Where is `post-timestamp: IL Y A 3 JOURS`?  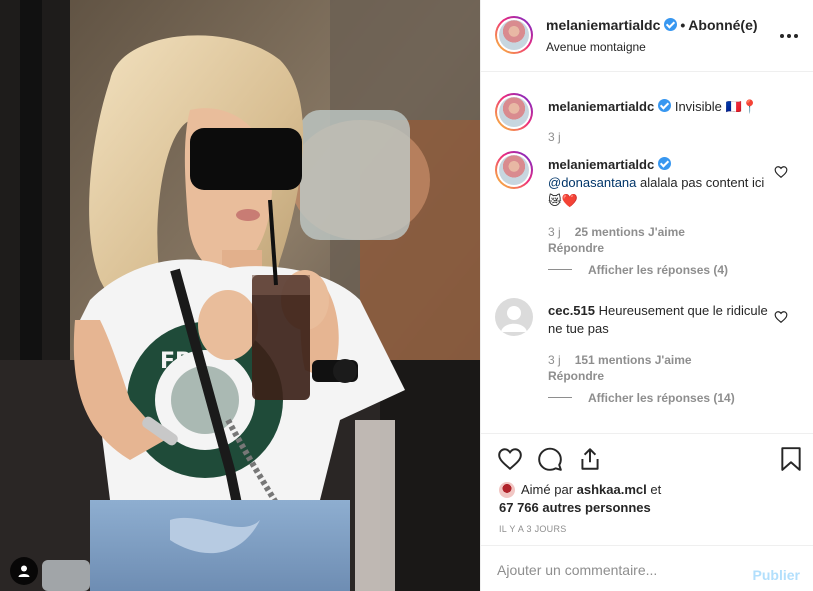
post-timestamp: IL Y A 3 JOURS is located at coordinates (533, 529).